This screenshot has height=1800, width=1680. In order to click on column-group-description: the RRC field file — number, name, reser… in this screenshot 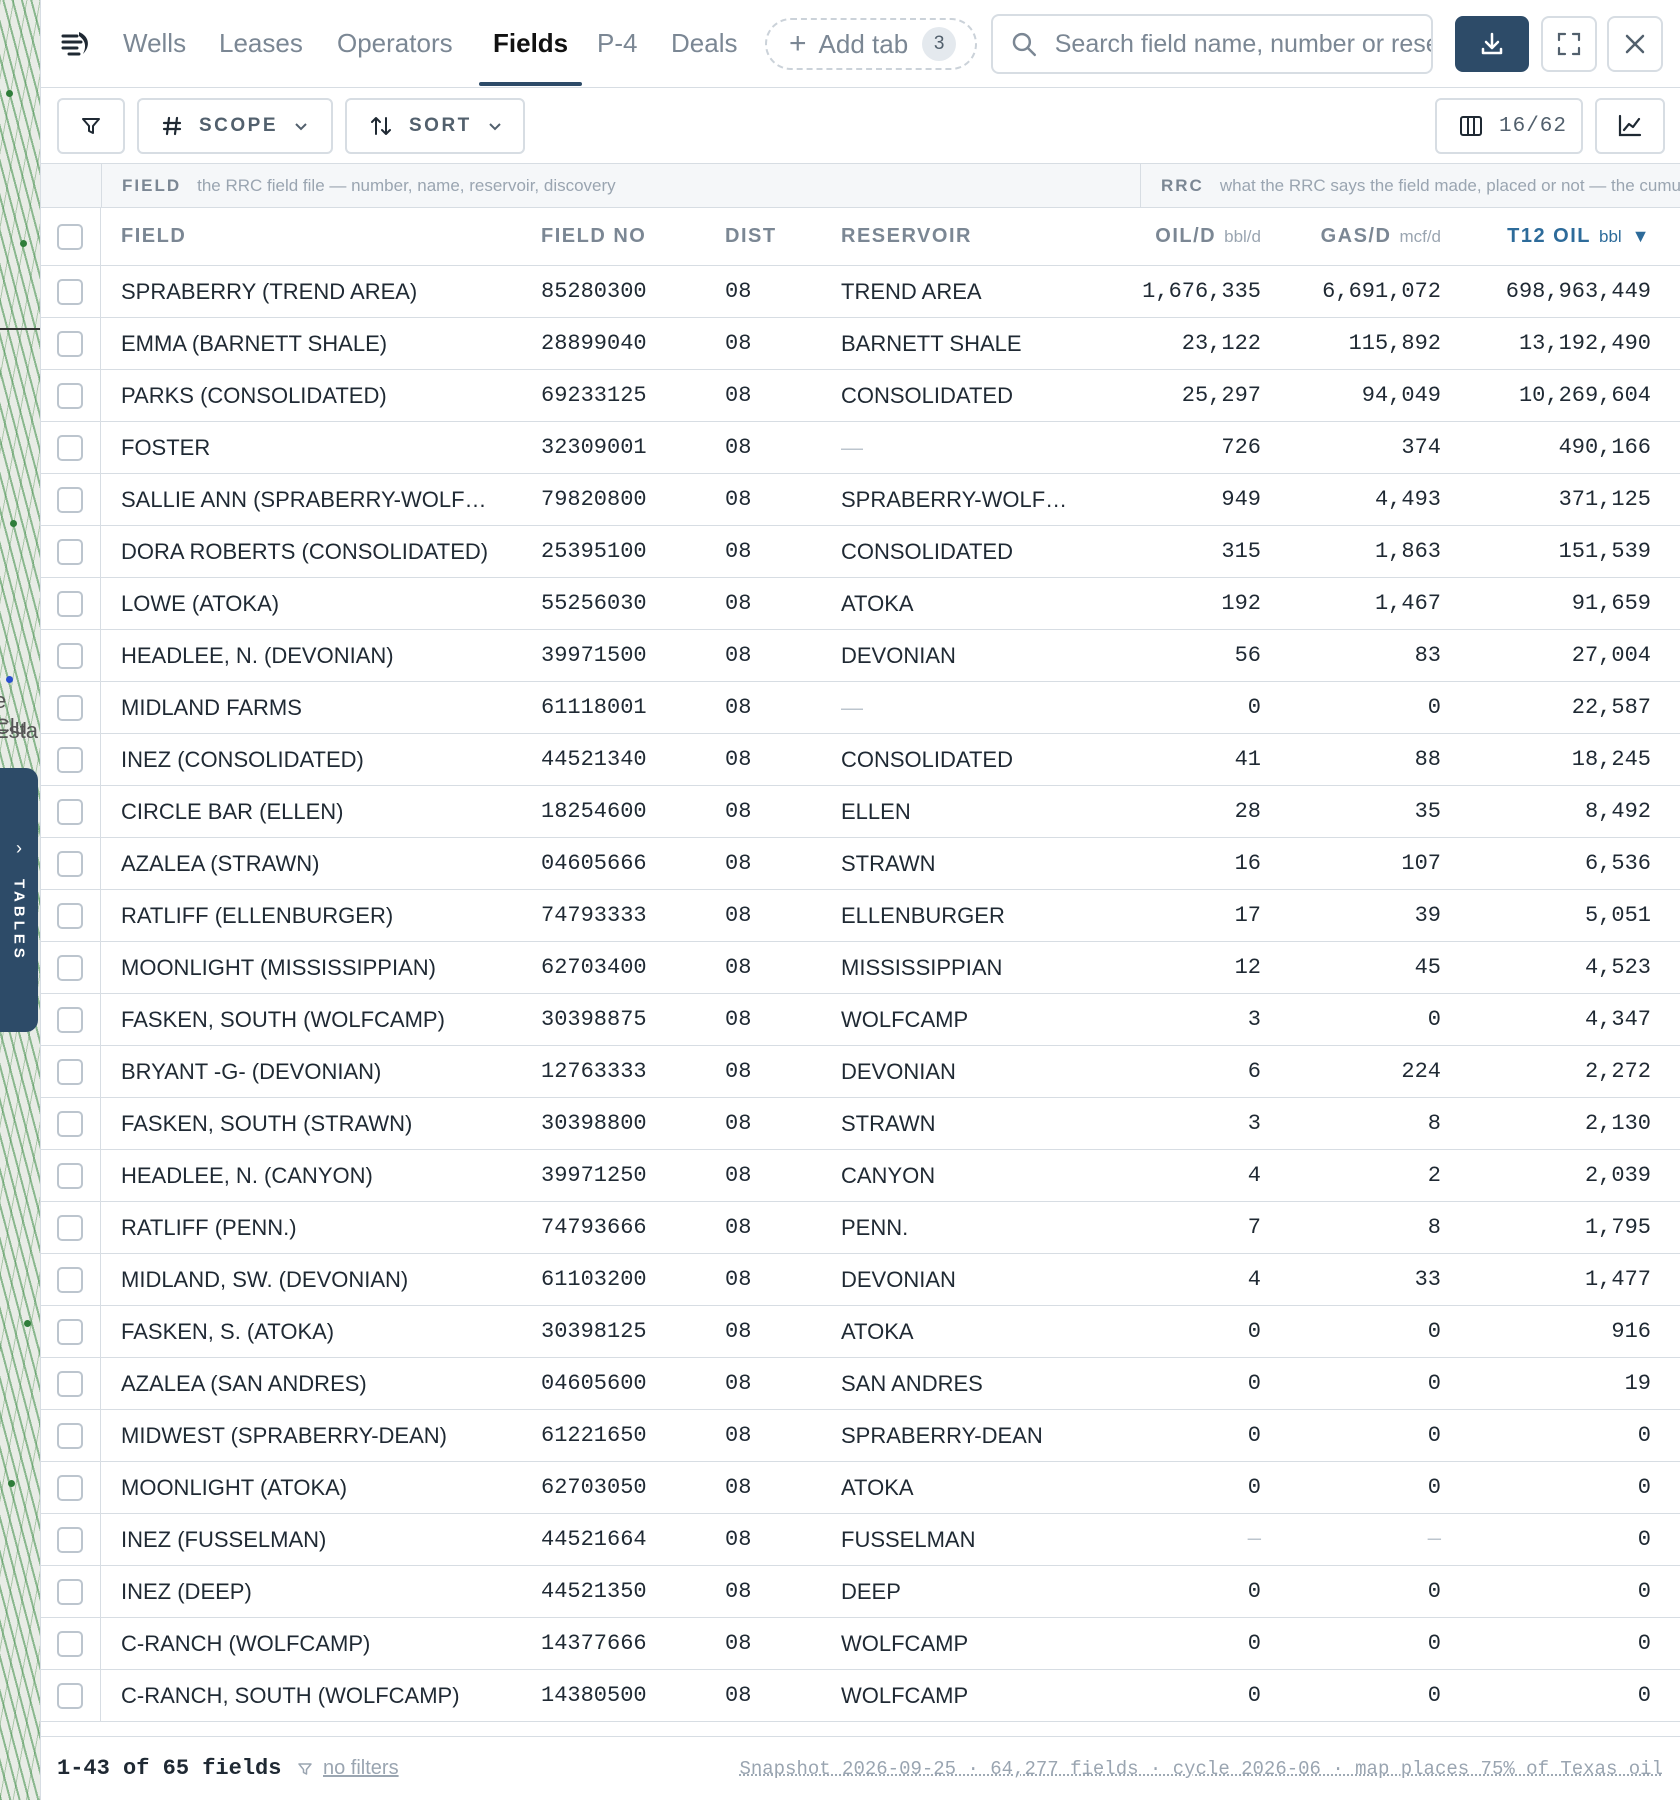, I will do `click(406, 186)`.